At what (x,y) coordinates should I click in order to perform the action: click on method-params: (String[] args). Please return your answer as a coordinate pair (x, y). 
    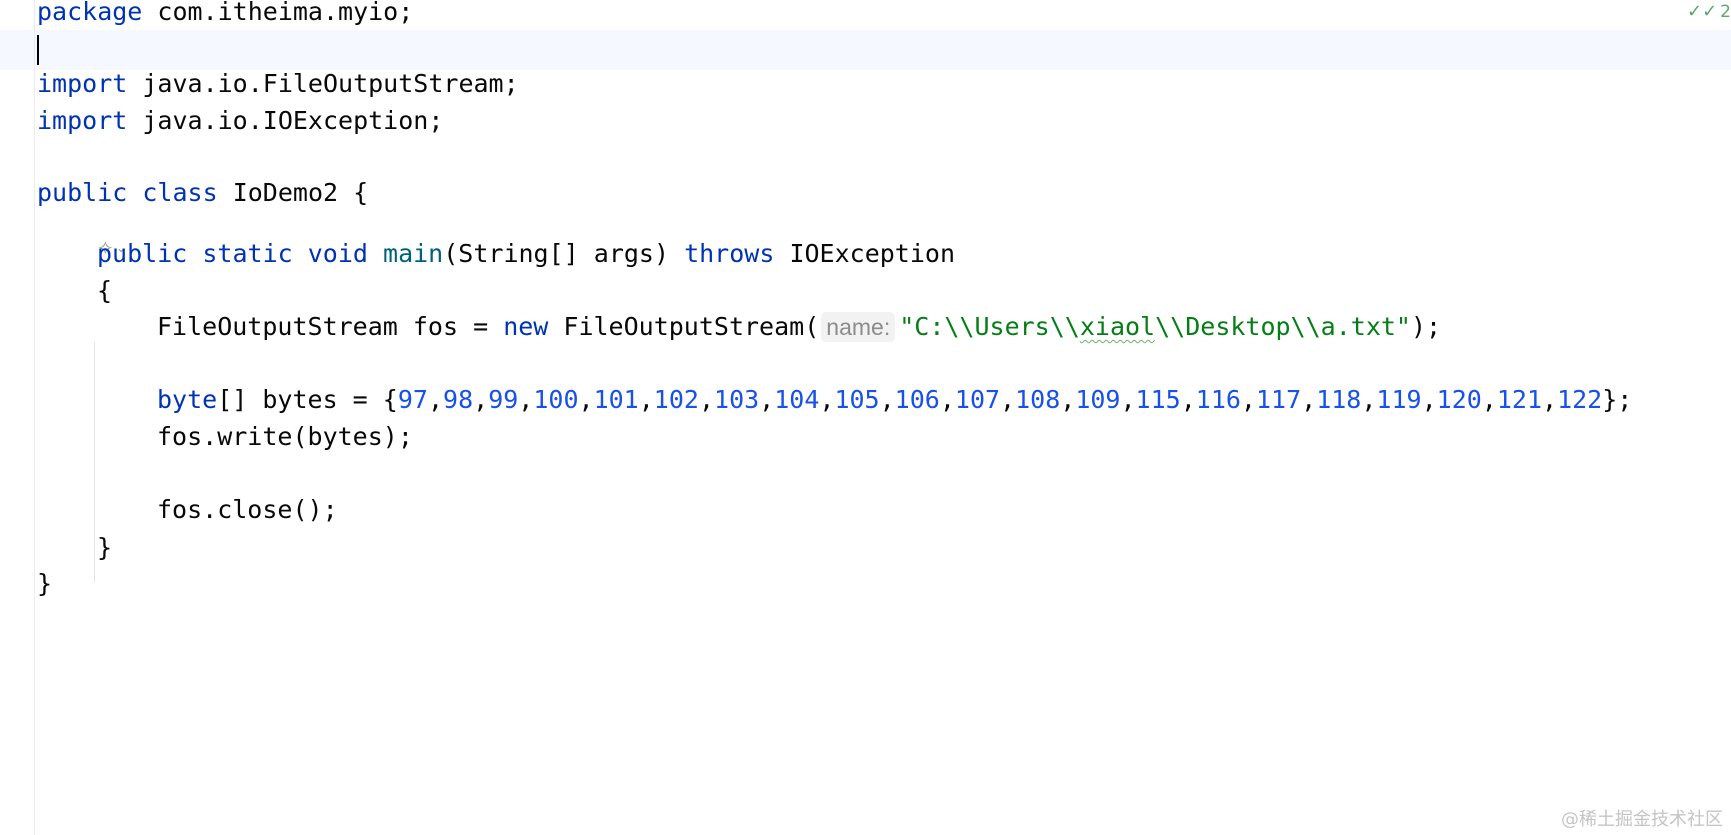
    Looking at the image, I should click on (564, 253).